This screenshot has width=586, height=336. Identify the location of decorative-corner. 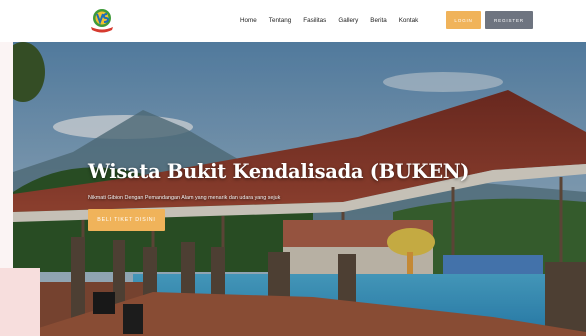
(20, 302).